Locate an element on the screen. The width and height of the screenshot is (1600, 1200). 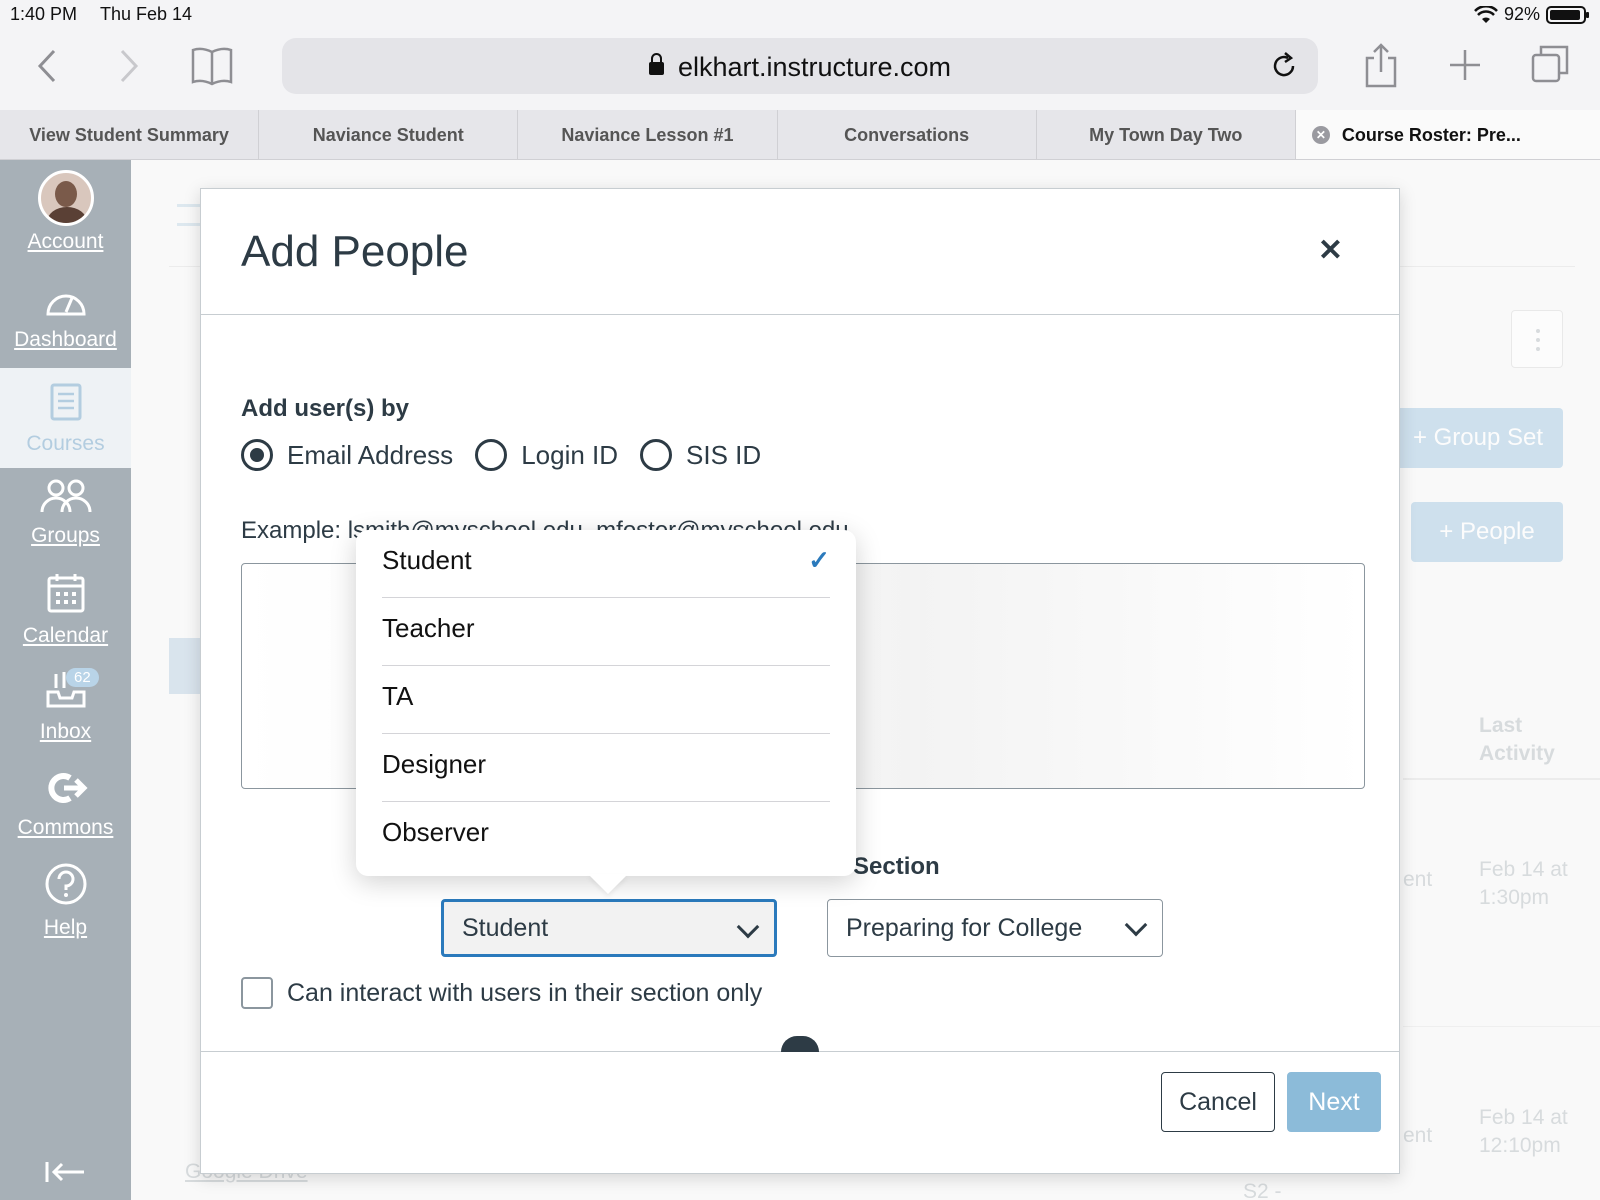
collapse-nav-icon is located at coordinates (65, 1172).